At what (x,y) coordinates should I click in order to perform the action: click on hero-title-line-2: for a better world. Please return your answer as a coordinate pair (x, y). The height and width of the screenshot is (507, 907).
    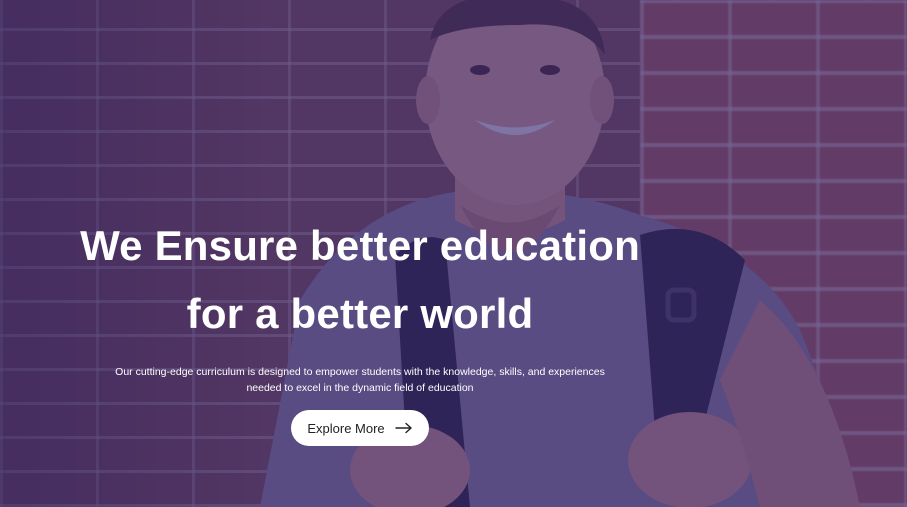
    Looking at the image, I should click on (360, 313).